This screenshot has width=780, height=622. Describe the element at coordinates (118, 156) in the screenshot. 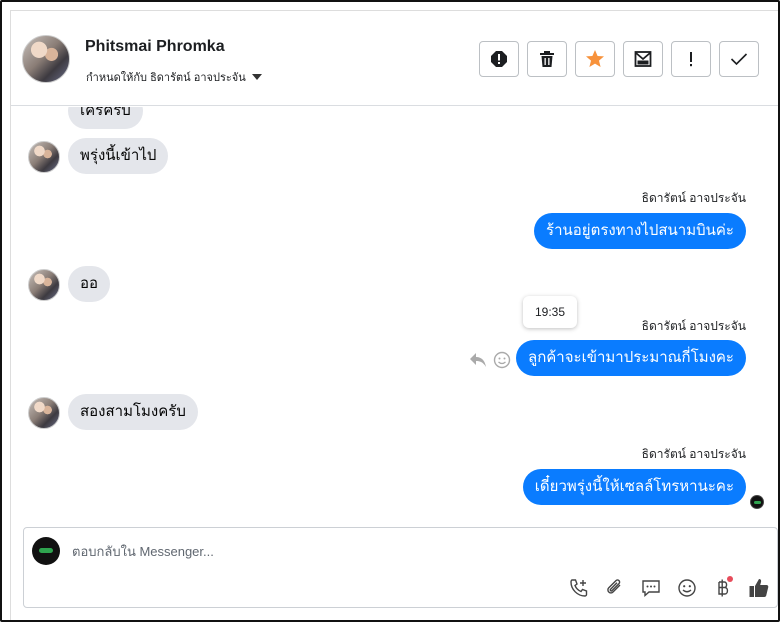

I see `incoming-message: พรุ่งนี้เข้าไป` at that location.